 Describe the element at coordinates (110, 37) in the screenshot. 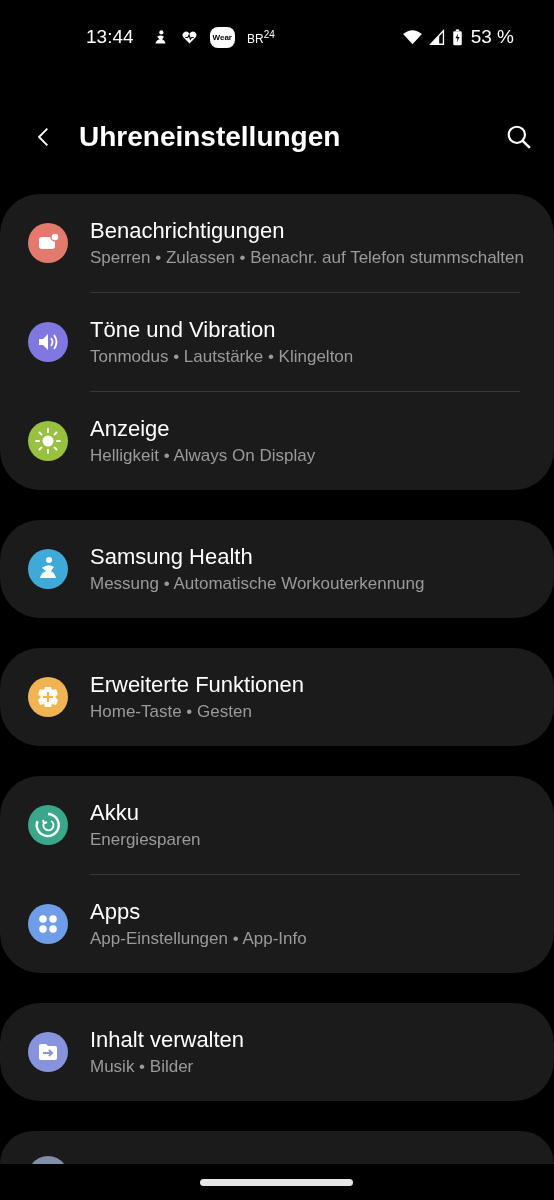

I see `clock-time: 13:44` at that location.